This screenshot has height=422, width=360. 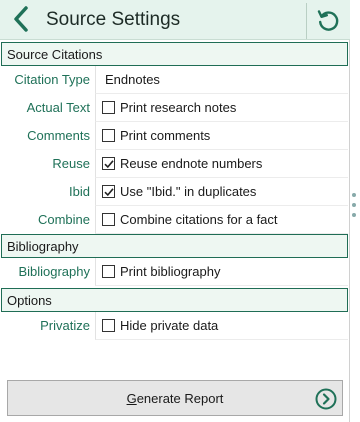 I want to click on row-actual-text: Actual Text Print research notes, so click(x=174, y=108).